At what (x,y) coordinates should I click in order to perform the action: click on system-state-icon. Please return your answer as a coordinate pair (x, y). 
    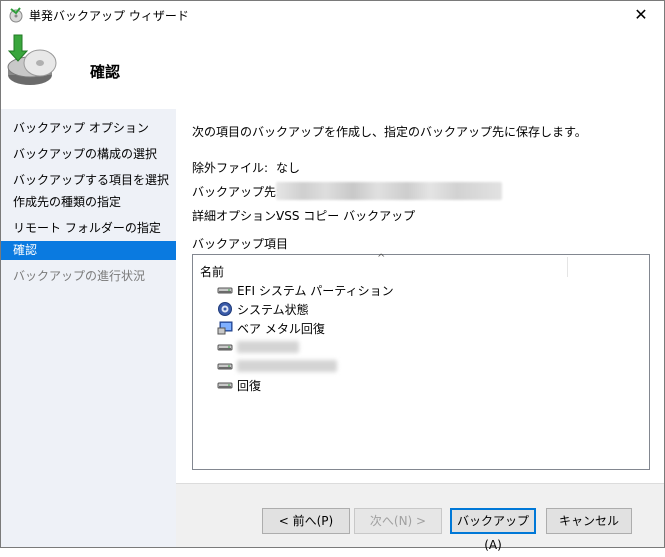
    Looking at the image, I should click on (225, 309).